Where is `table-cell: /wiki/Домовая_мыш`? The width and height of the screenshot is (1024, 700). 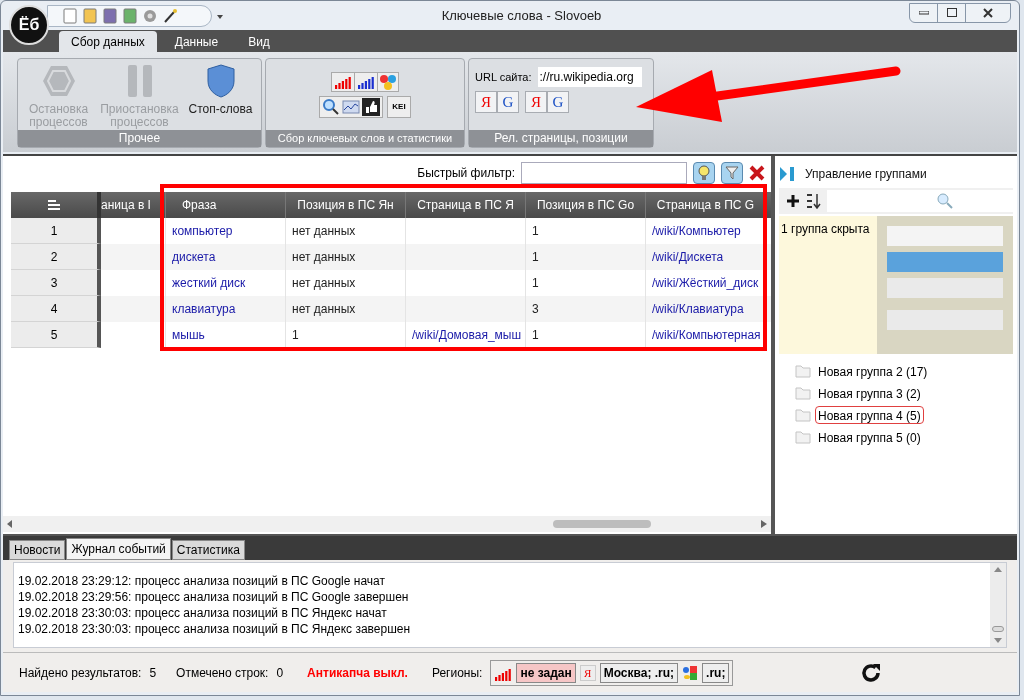
table-cell: /wiki/Домовая_мыш is located at coordinates (467, 335).